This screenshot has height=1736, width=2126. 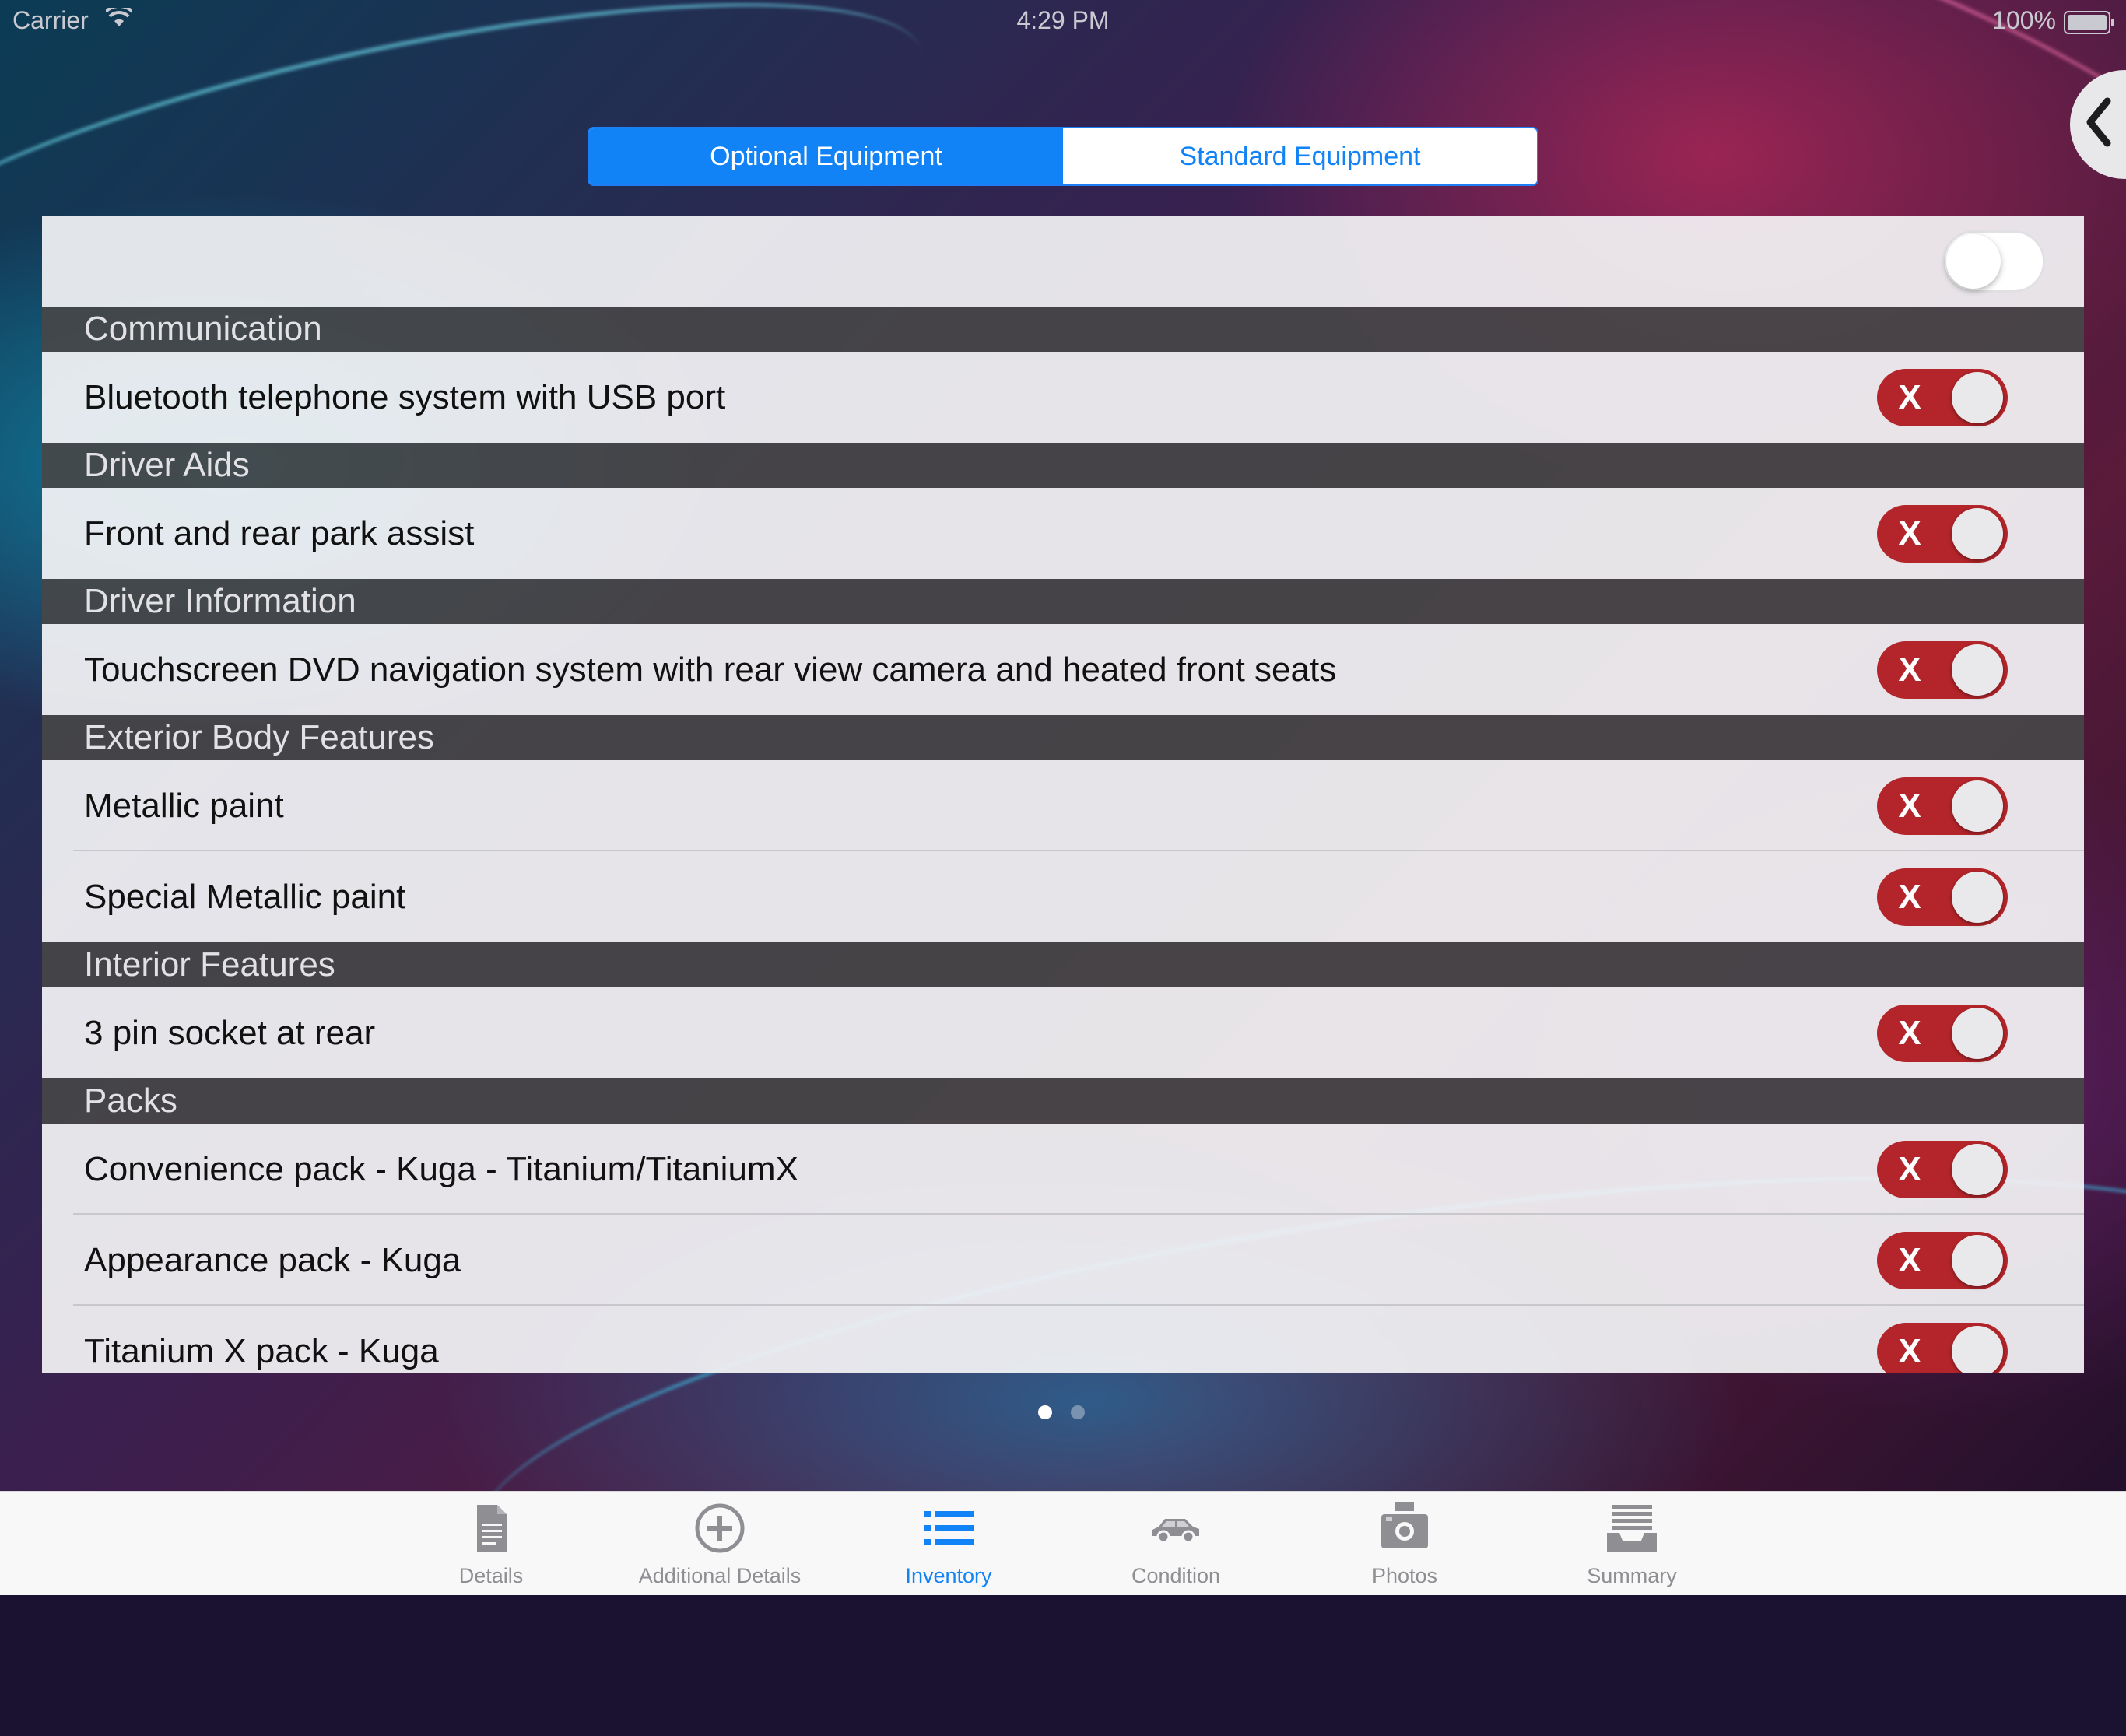 What do you see at coordinates (1063, 1032) in the screenshot?
I see `list-item: 3 pin socket at rear X` at bounding box center [1063, 1032].